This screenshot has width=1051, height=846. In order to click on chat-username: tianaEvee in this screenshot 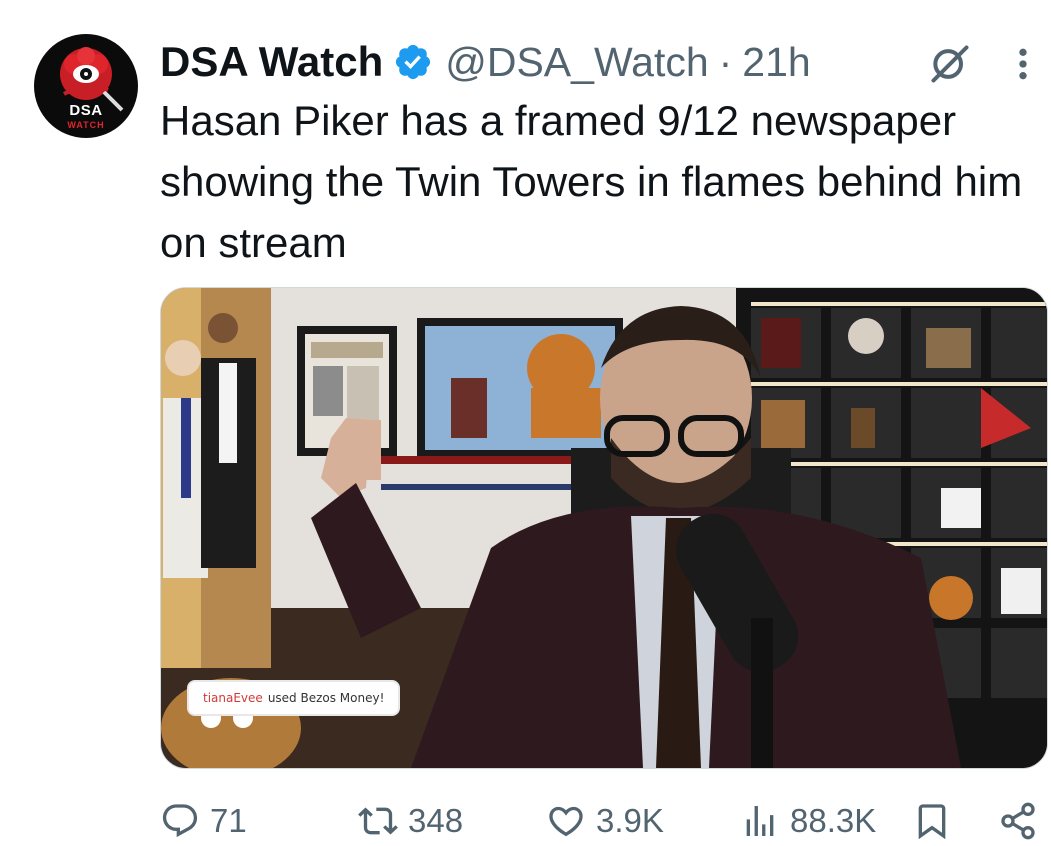, I will do `click(233, 698)`.